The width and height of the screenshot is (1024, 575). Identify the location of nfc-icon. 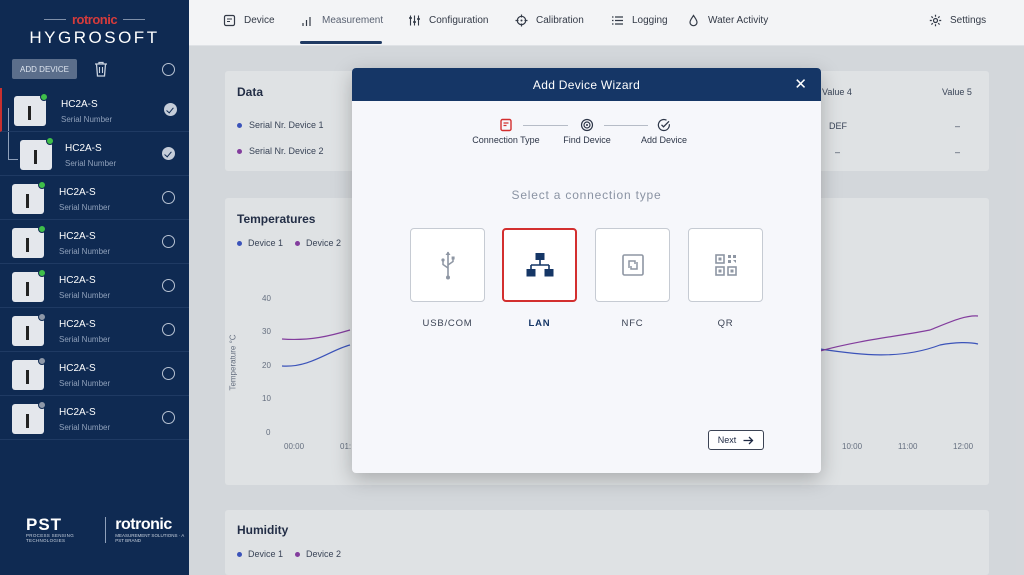
(632, 265).